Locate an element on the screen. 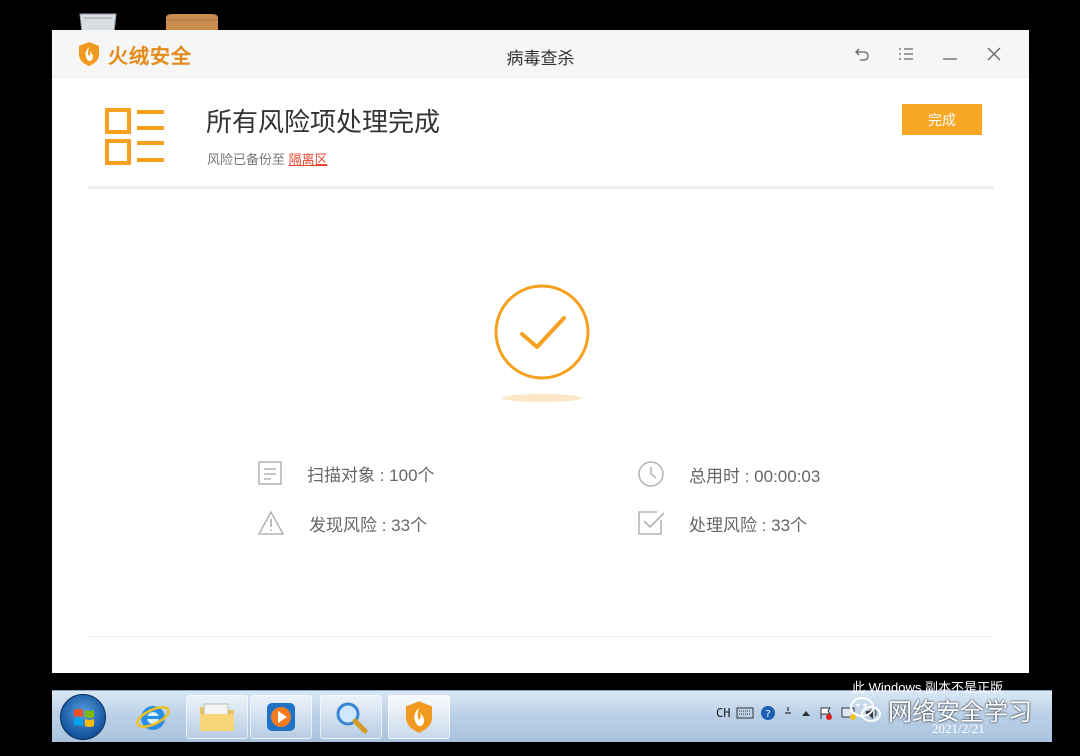  magnifier-icon is located at coordinates (352, 718).